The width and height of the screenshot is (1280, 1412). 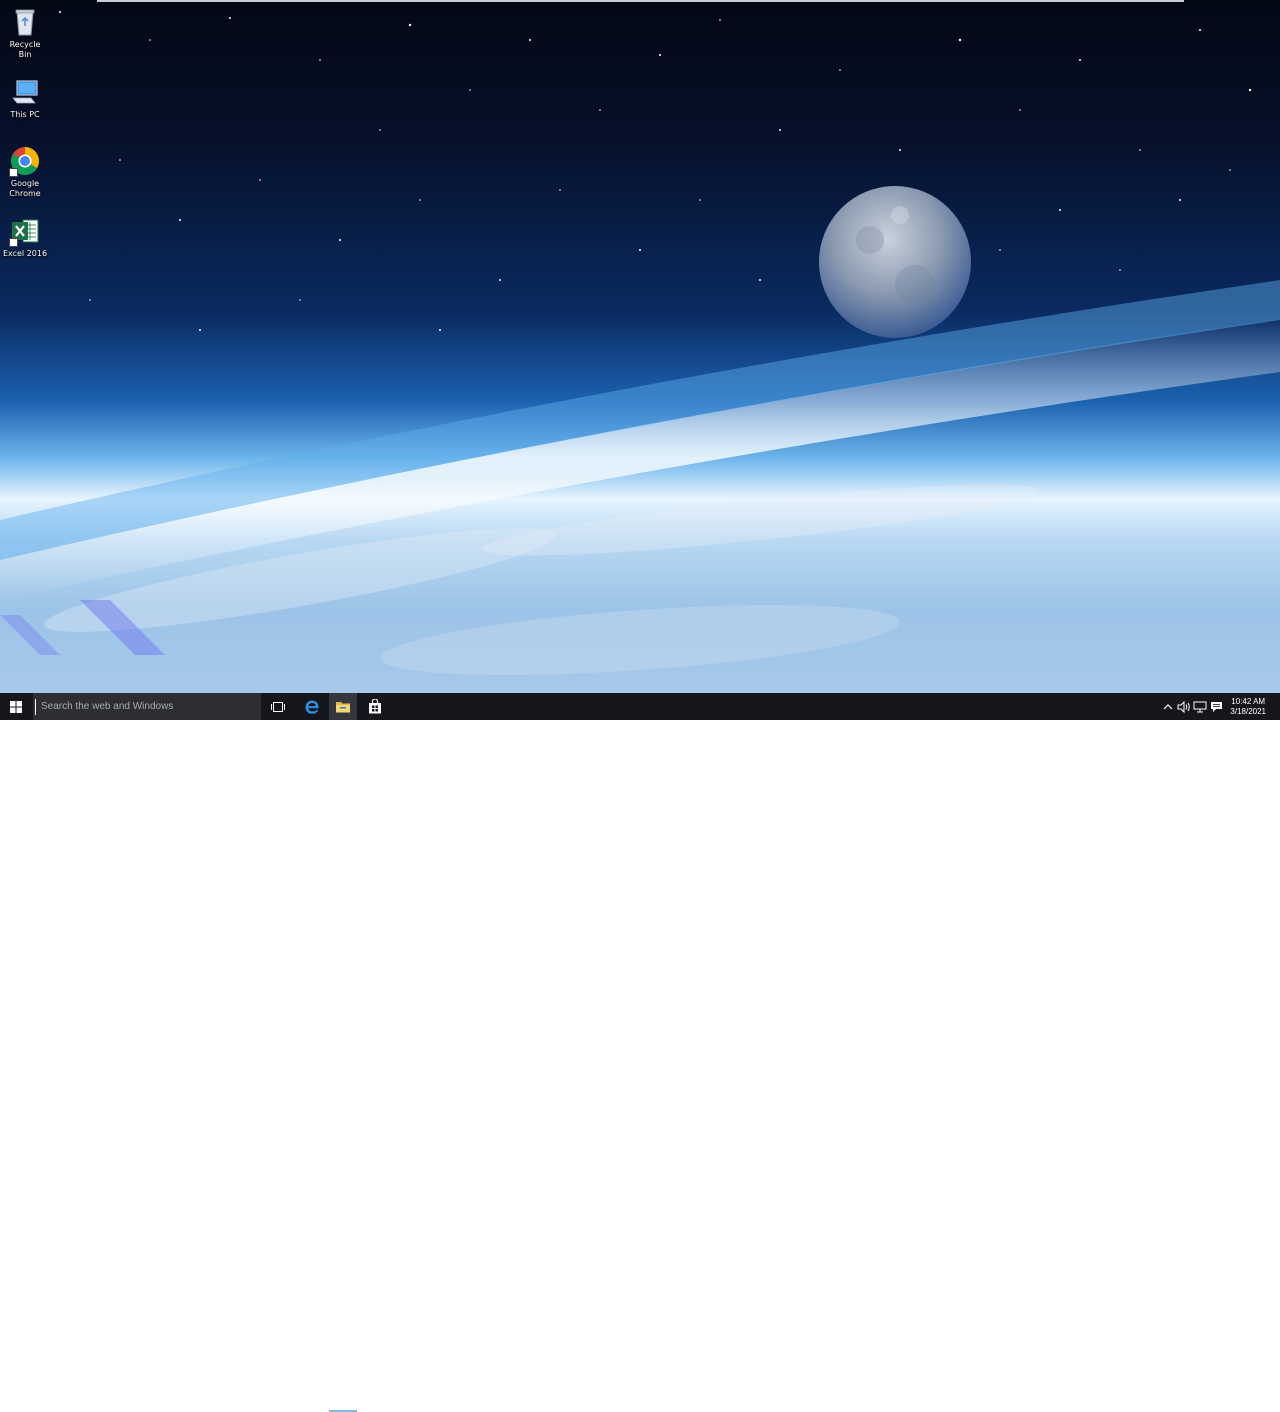 I want to click on action-center-button, so click(x=1216, y=706).